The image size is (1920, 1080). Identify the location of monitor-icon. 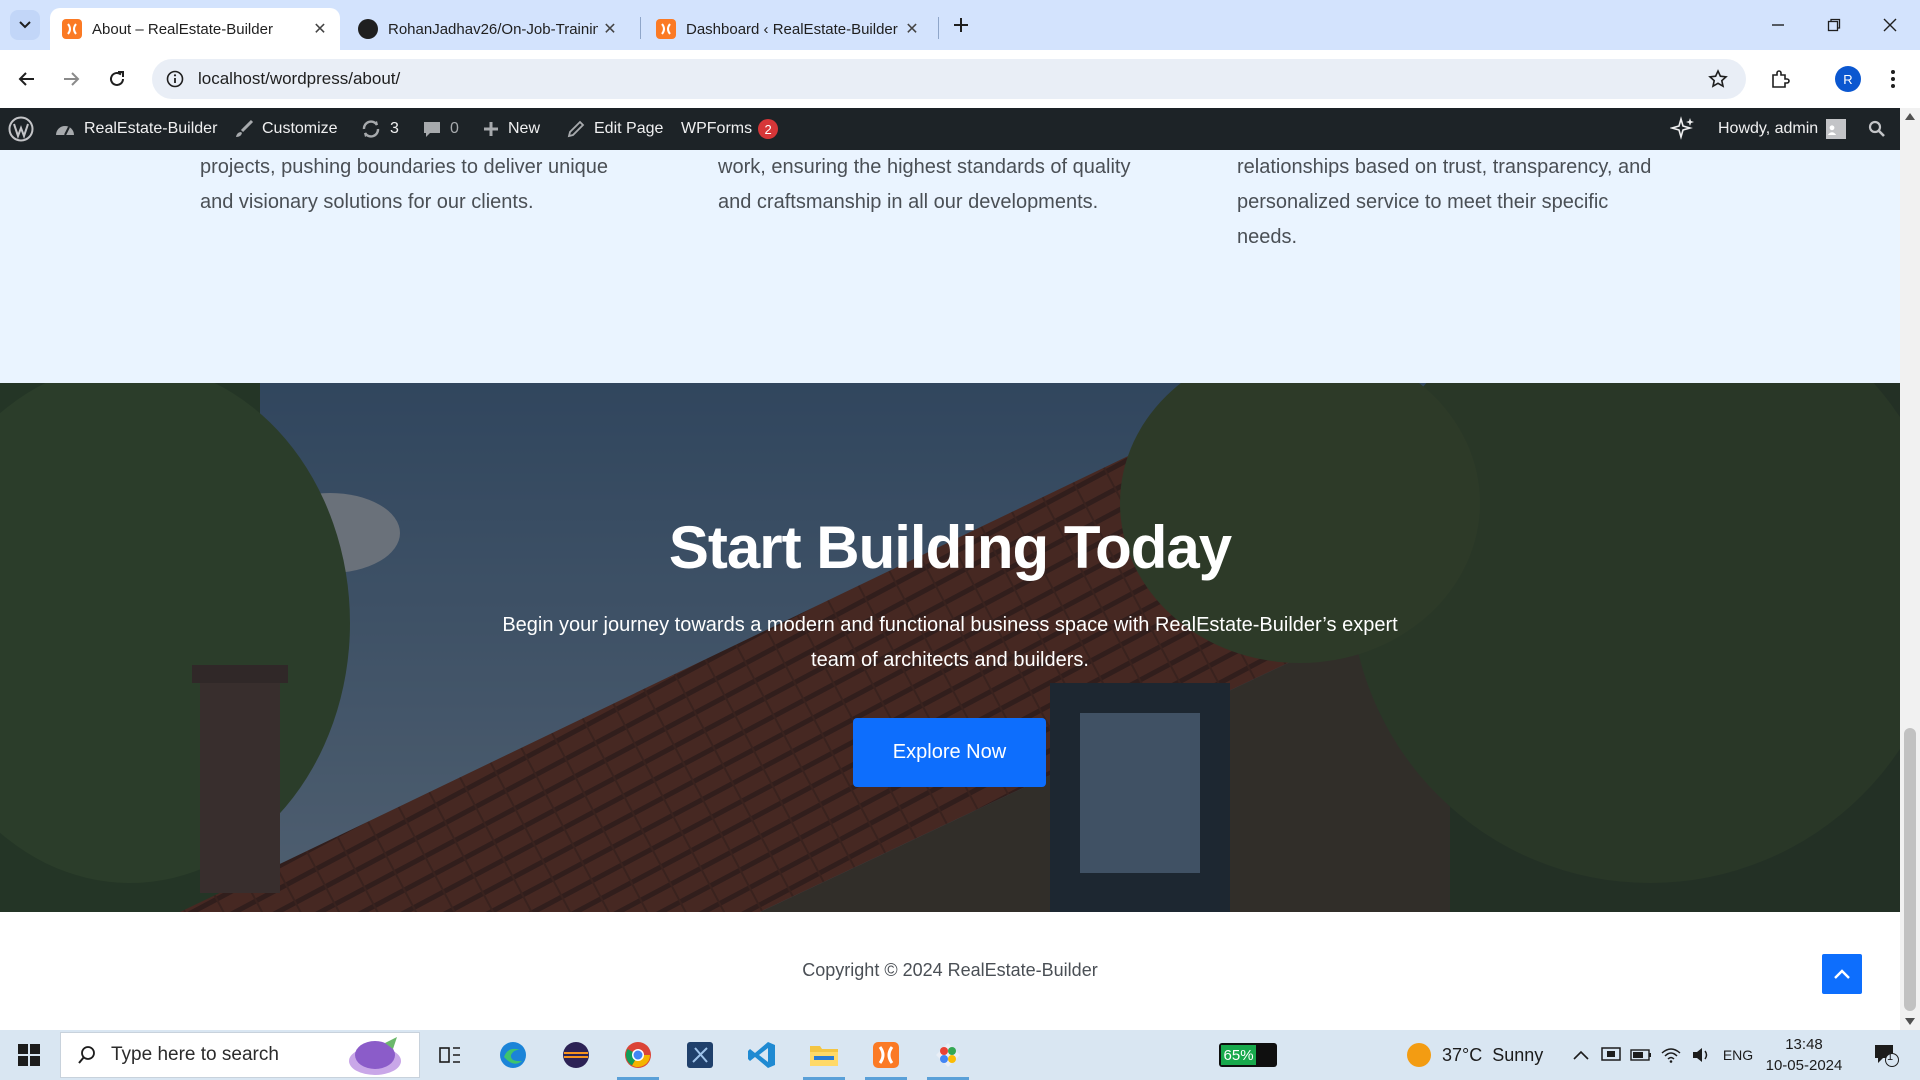
(1611, 1054).